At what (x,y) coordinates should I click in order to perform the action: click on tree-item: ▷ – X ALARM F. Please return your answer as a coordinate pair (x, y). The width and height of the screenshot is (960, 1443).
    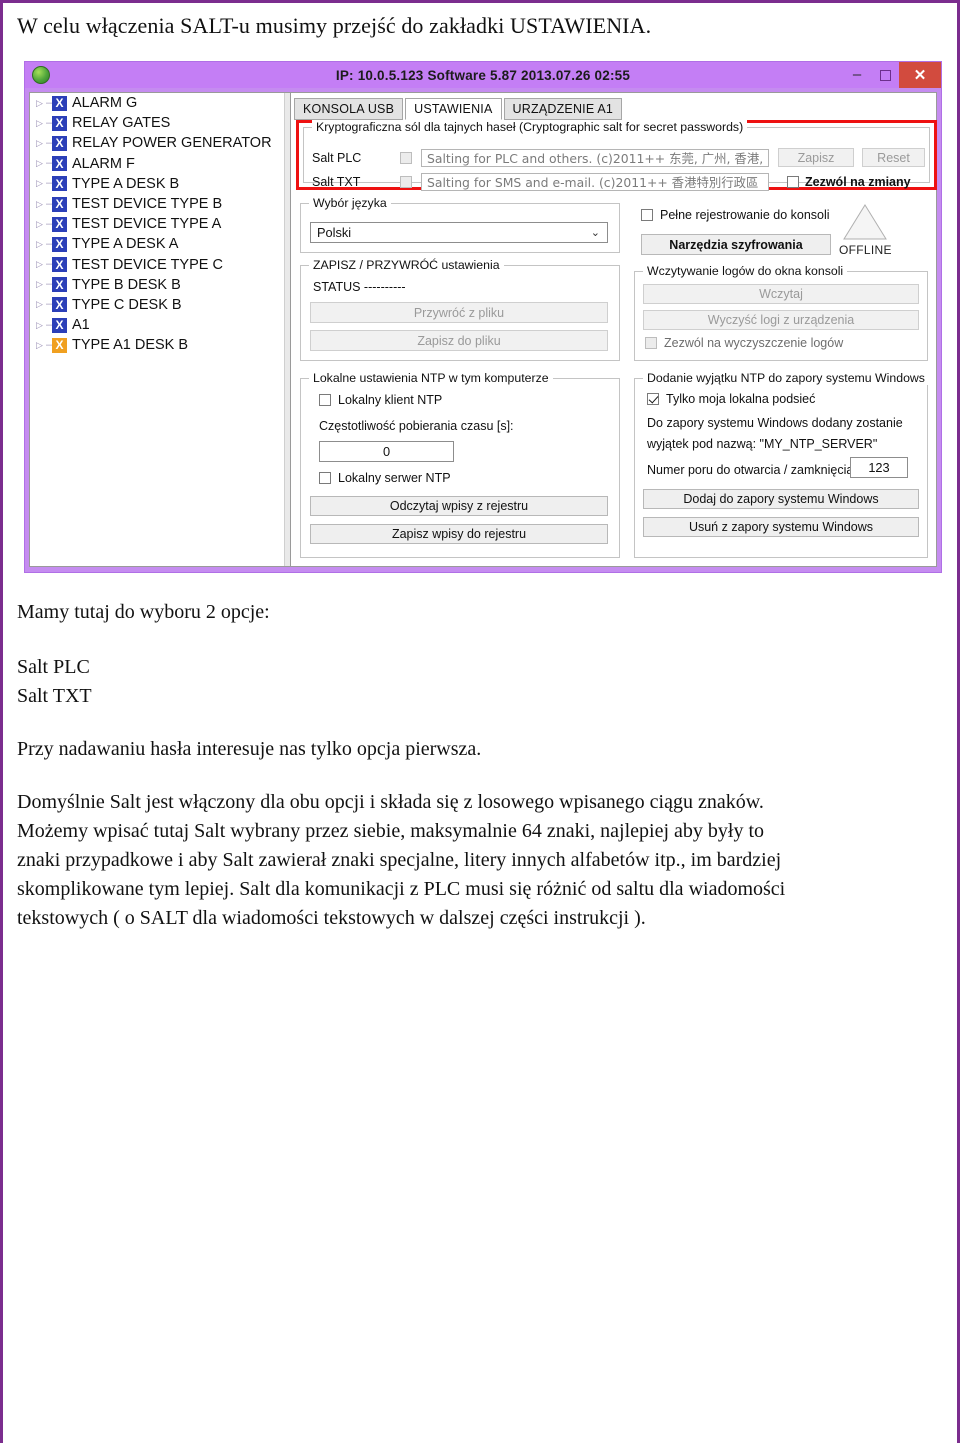
    Looking at the image, I should click on (160, 164).